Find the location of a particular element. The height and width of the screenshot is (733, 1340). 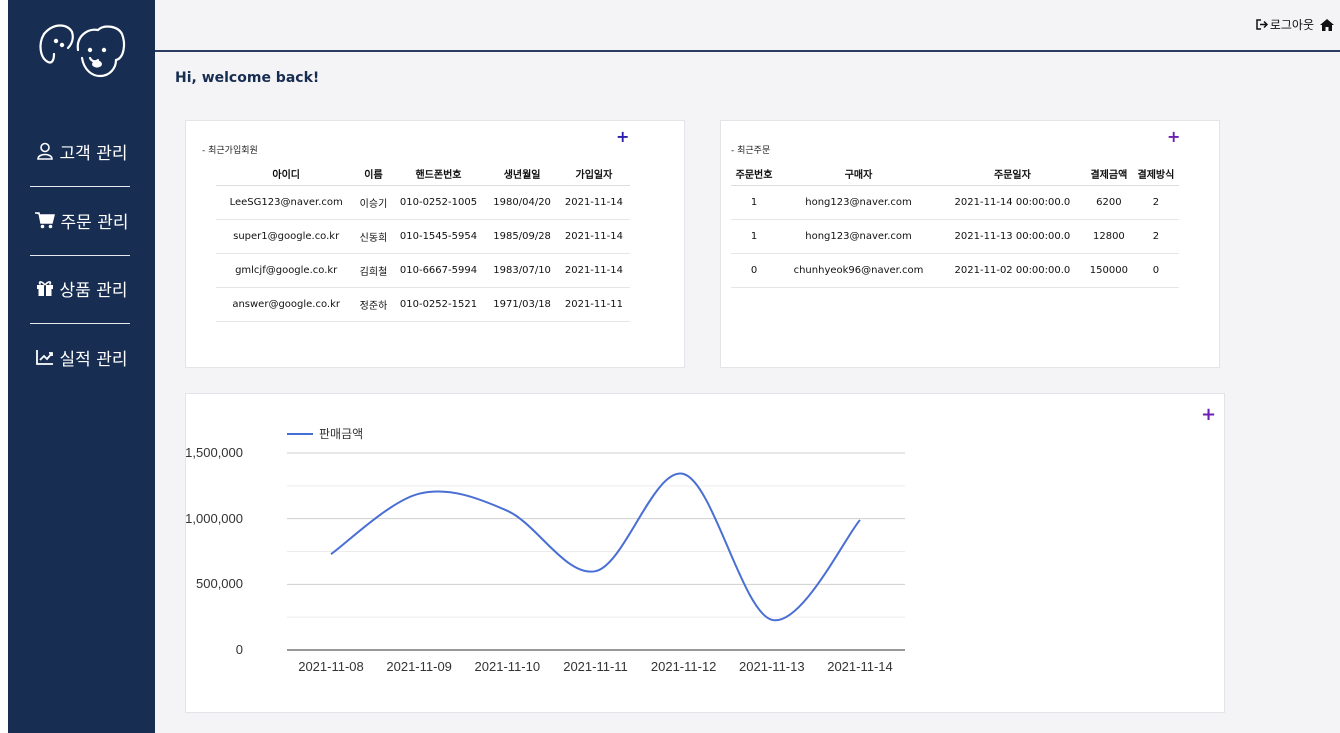

y-tick-label: 1,000,000 is located at coordinates (214, 518).